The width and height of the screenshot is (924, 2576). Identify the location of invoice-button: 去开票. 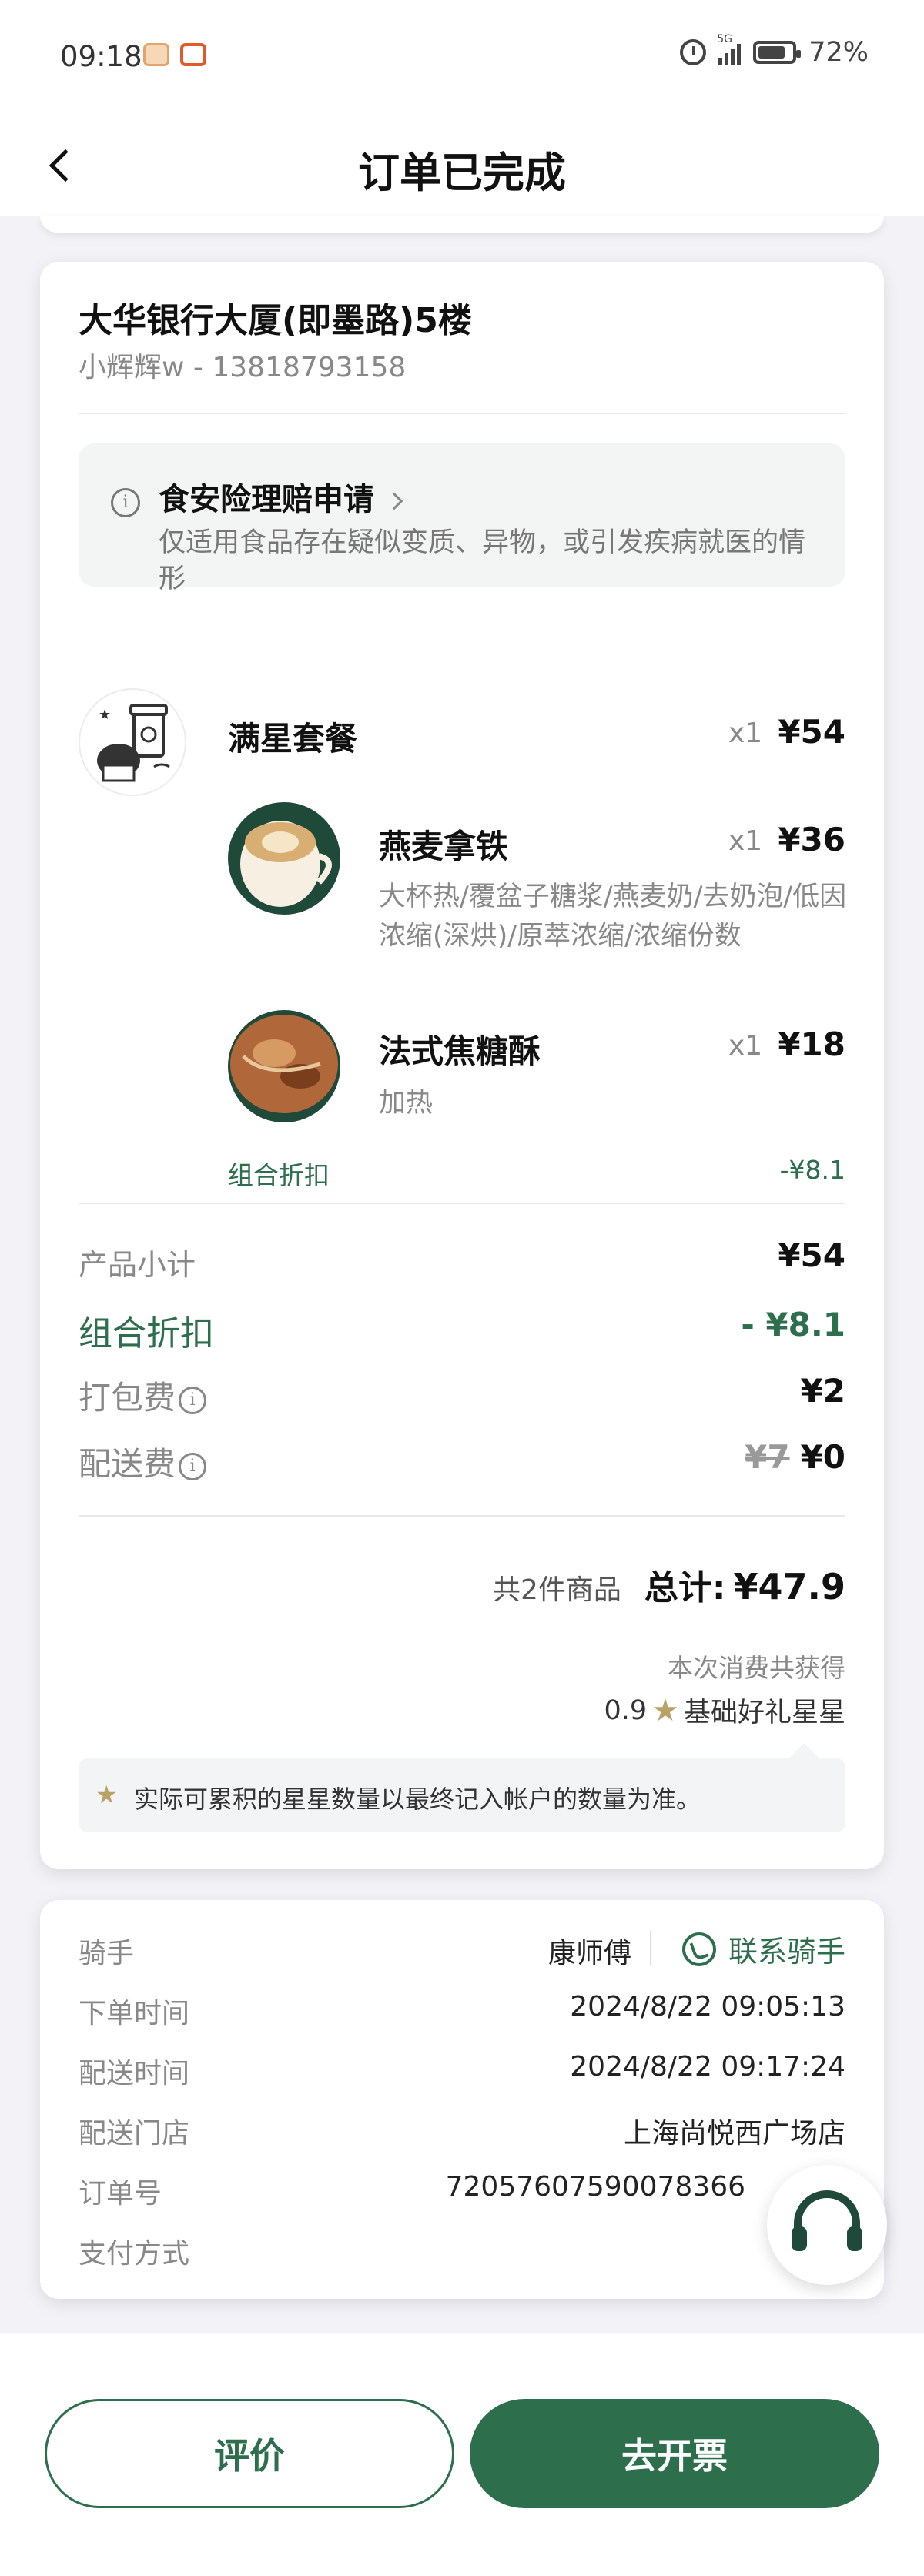
(674, 2454).